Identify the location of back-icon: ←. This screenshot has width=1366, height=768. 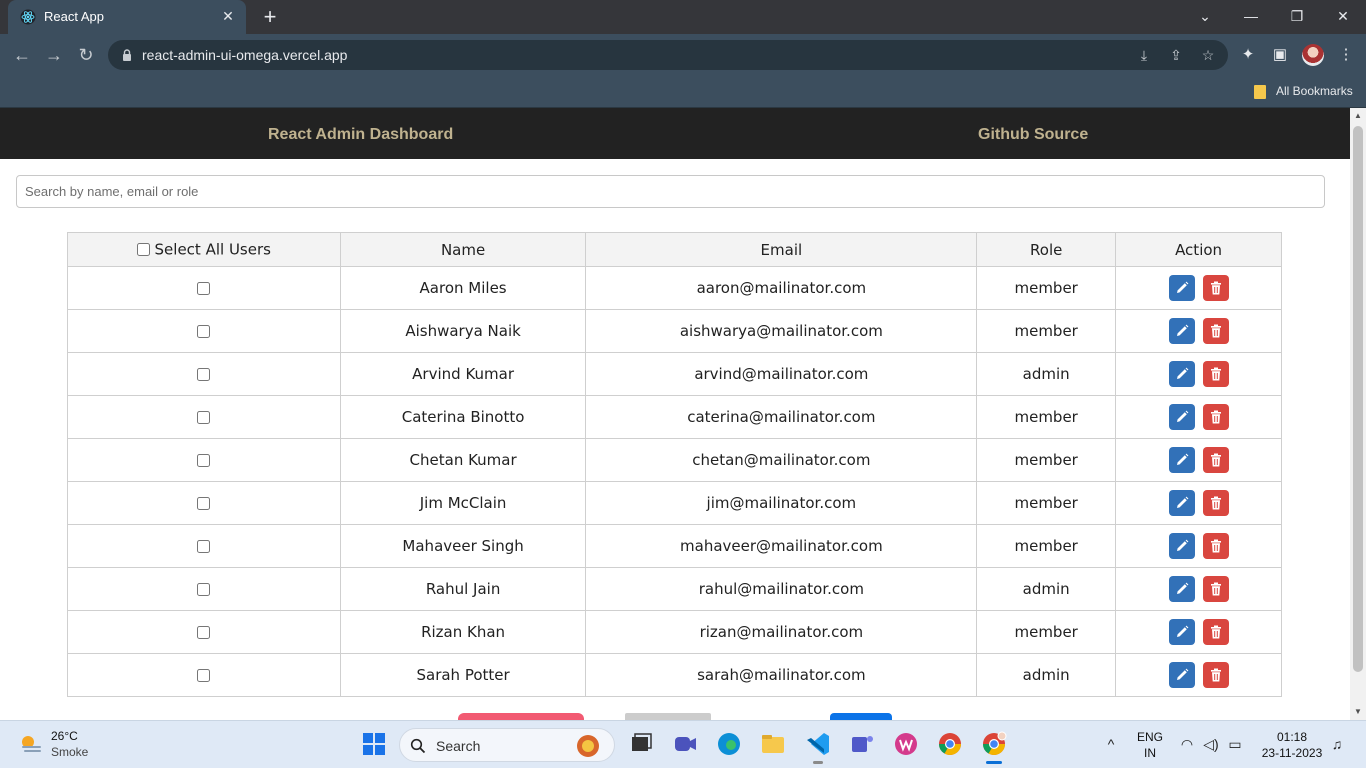
(22, 55).